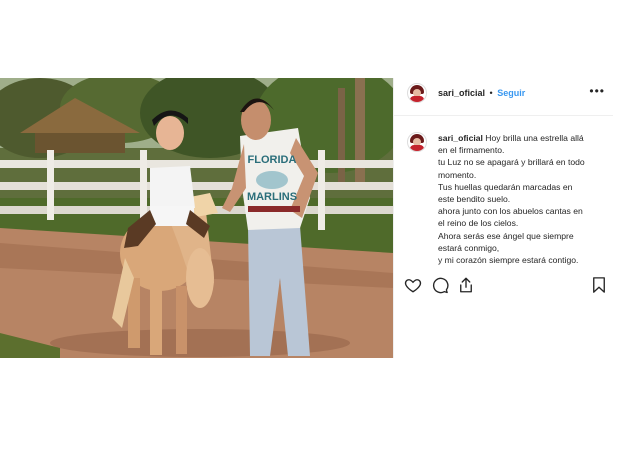  I want to click on caption-line: este bendito suelo., so click(474, 199).